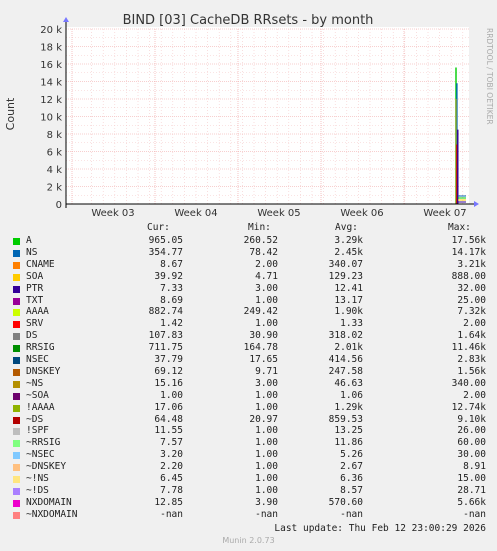  What do you see at coordinates (345, 502) in the screenshot?
I see `legend-avg: 570.60` at bounding box center [345, 502].